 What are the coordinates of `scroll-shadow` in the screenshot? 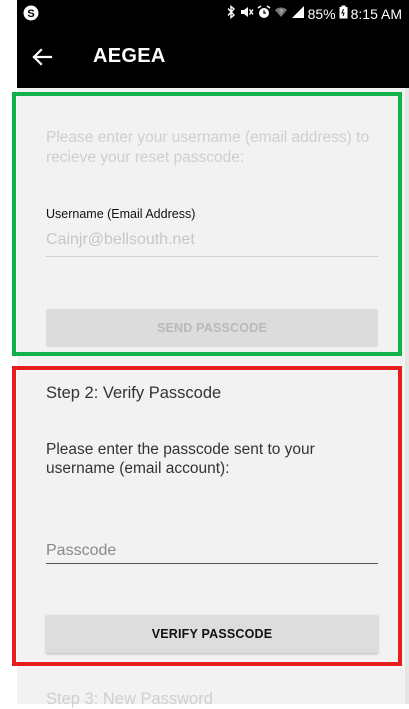 It's located at (407, 396).